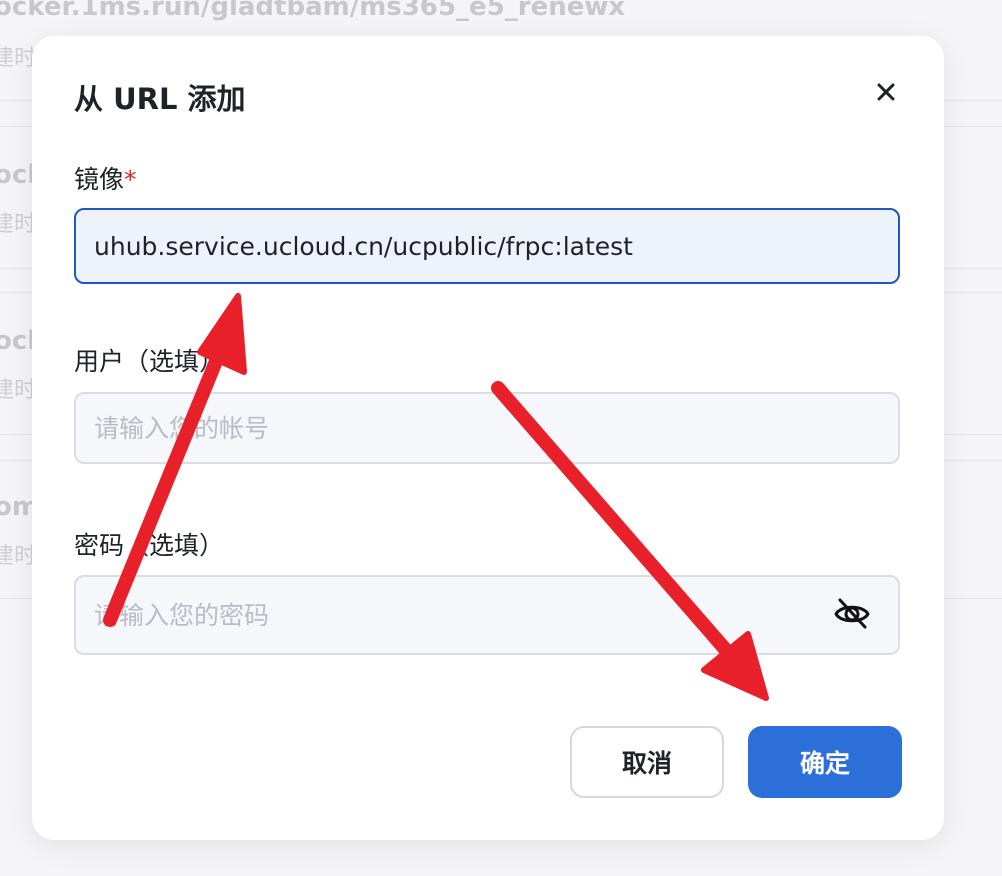  I want to click on user-field-label: 用户（选填）, so click(149, 361).